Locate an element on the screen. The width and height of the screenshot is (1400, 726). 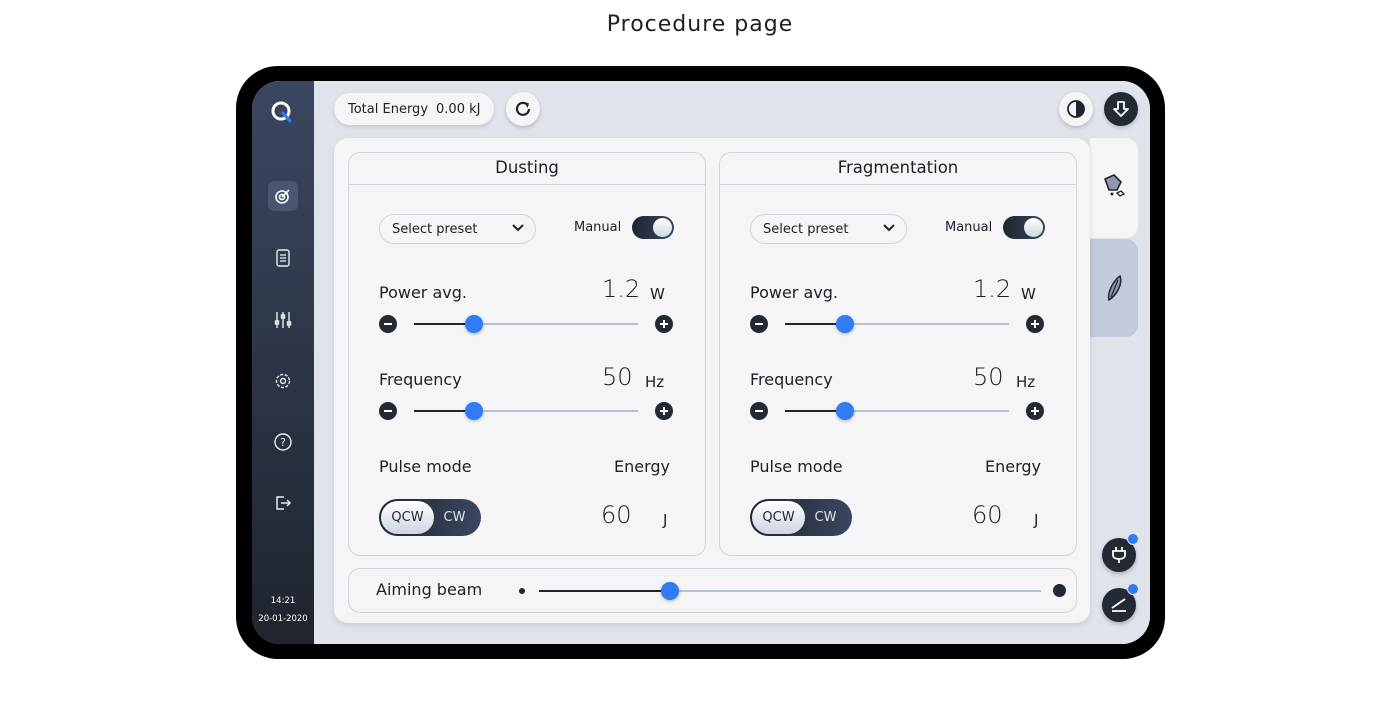
fiber-icon is located at coordinates (1118, 605).